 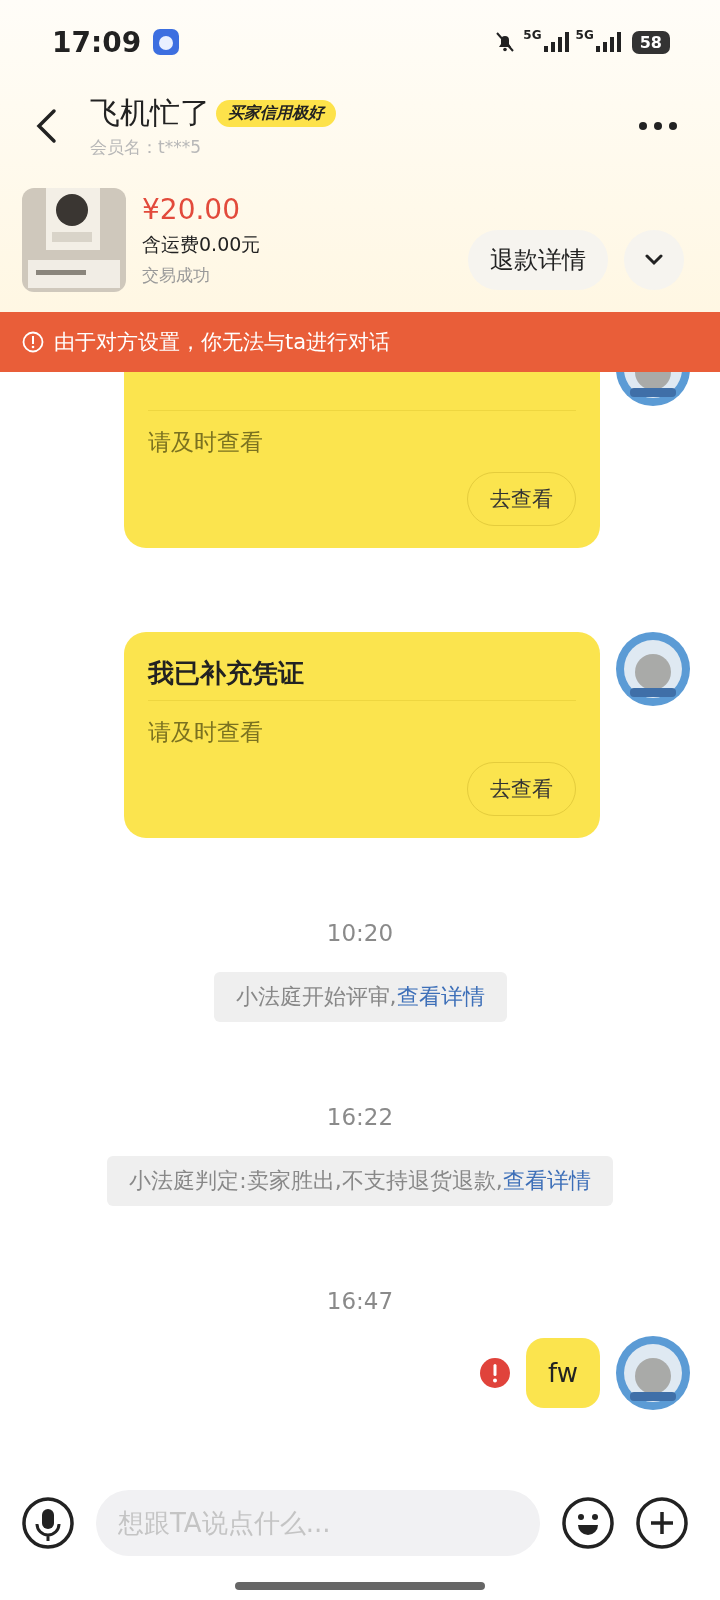 What do you see at coordinates (222, 342) in the screenshot?
I see `notice-text: 由于对方设置，你无法与ta进行对话` at bounding box center [222, 342].